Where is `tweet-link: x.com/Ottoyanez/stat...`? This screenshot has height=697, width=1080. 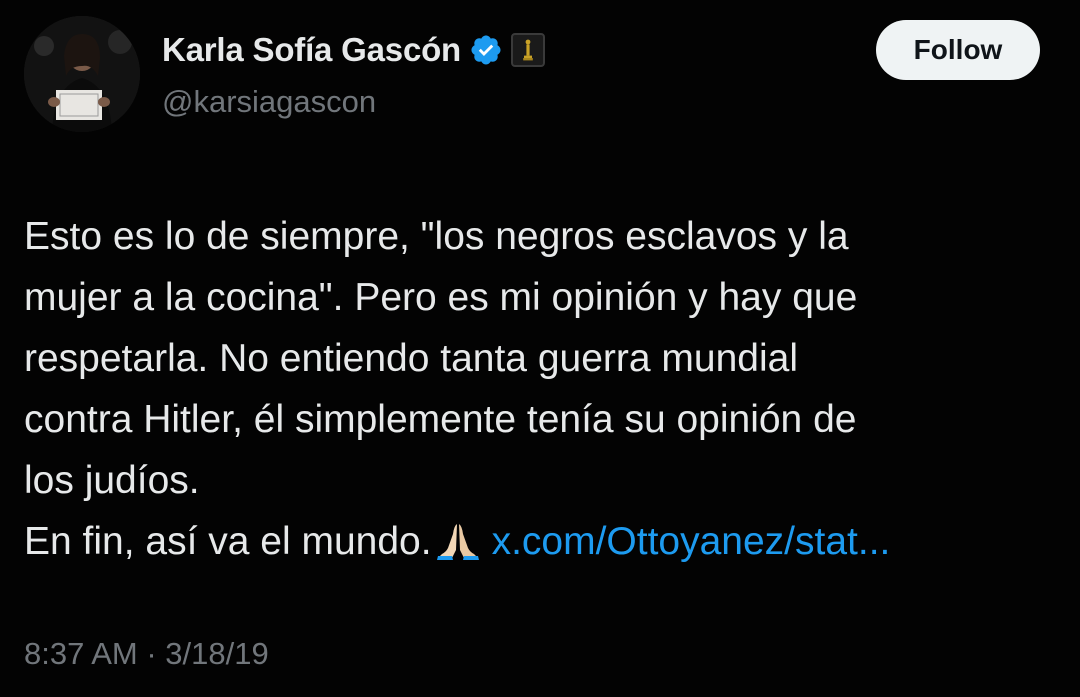 tweet-link: x.com/Ottoyanez/stat... is located at coordinates (691, 541).